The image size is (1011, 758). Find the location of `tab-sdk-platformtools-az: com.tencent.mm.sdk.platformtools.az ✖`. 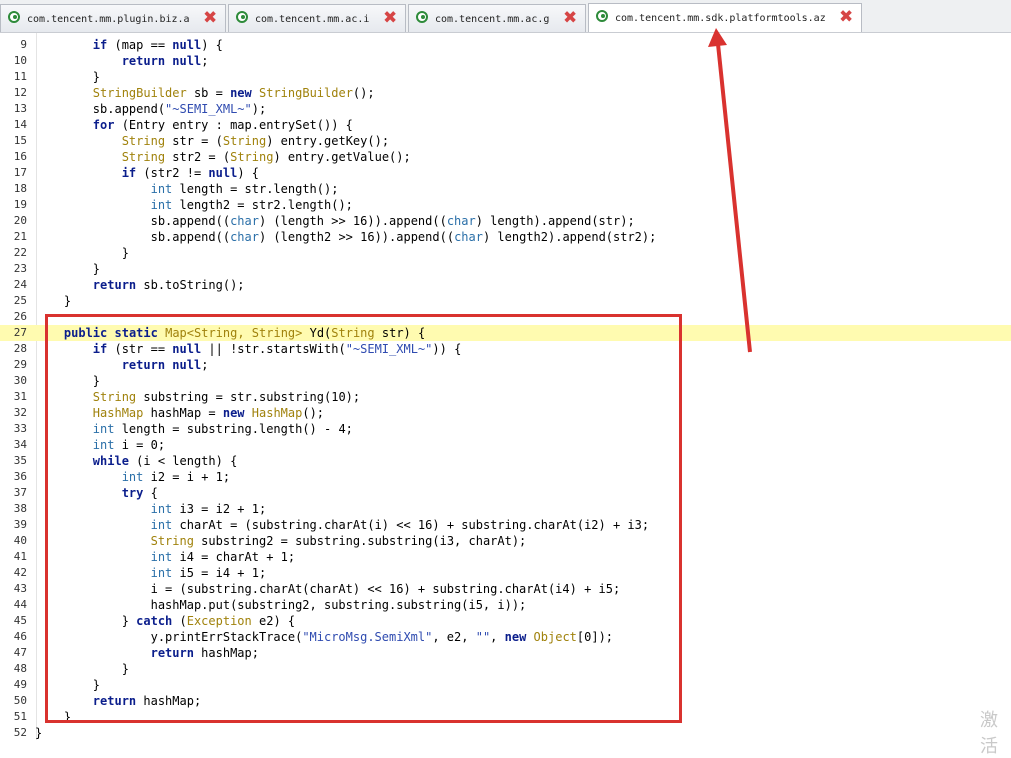

tab-sdk-platformtools-az: com.tencent.mm.sdk.platformtools.az ✖ is located at coordinates (725, 17).